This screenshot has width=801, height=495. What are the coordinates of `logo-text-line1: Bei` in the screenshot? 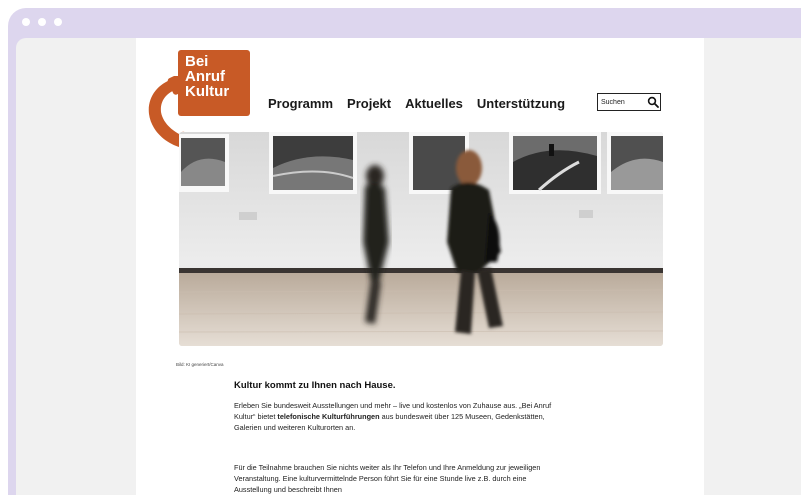 It's located at (197, 61).